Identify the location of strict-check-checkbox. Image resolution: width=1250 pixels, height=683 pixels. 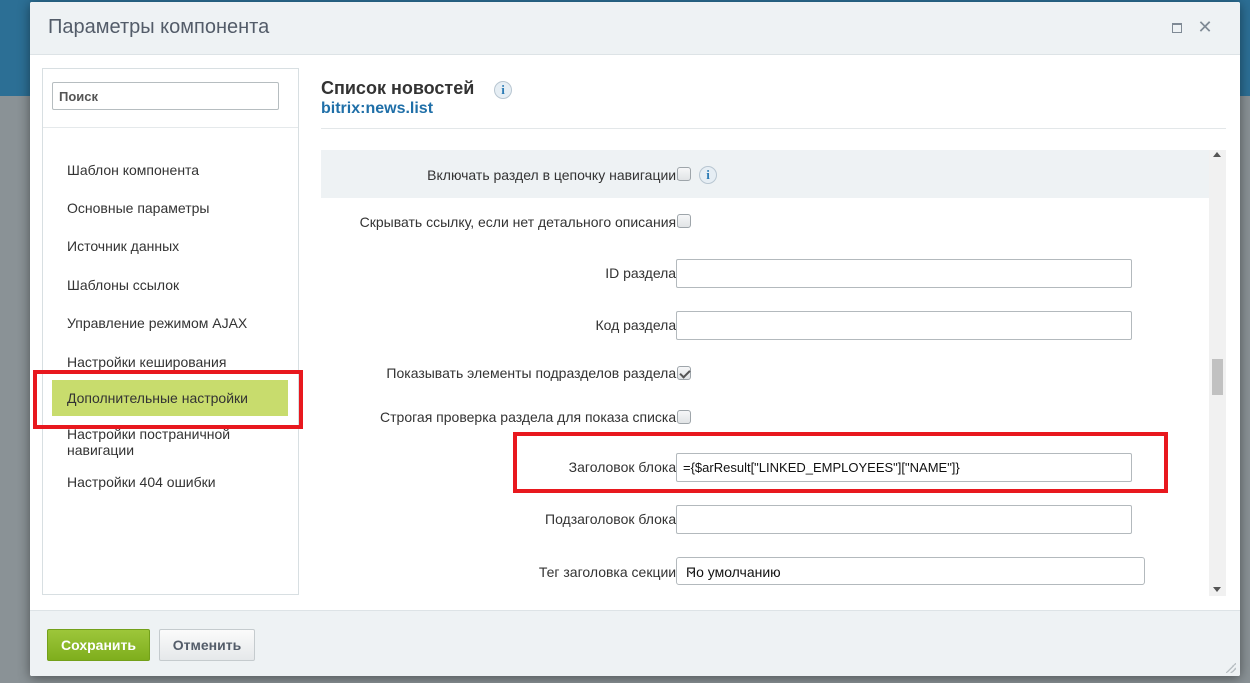
(684, 417).